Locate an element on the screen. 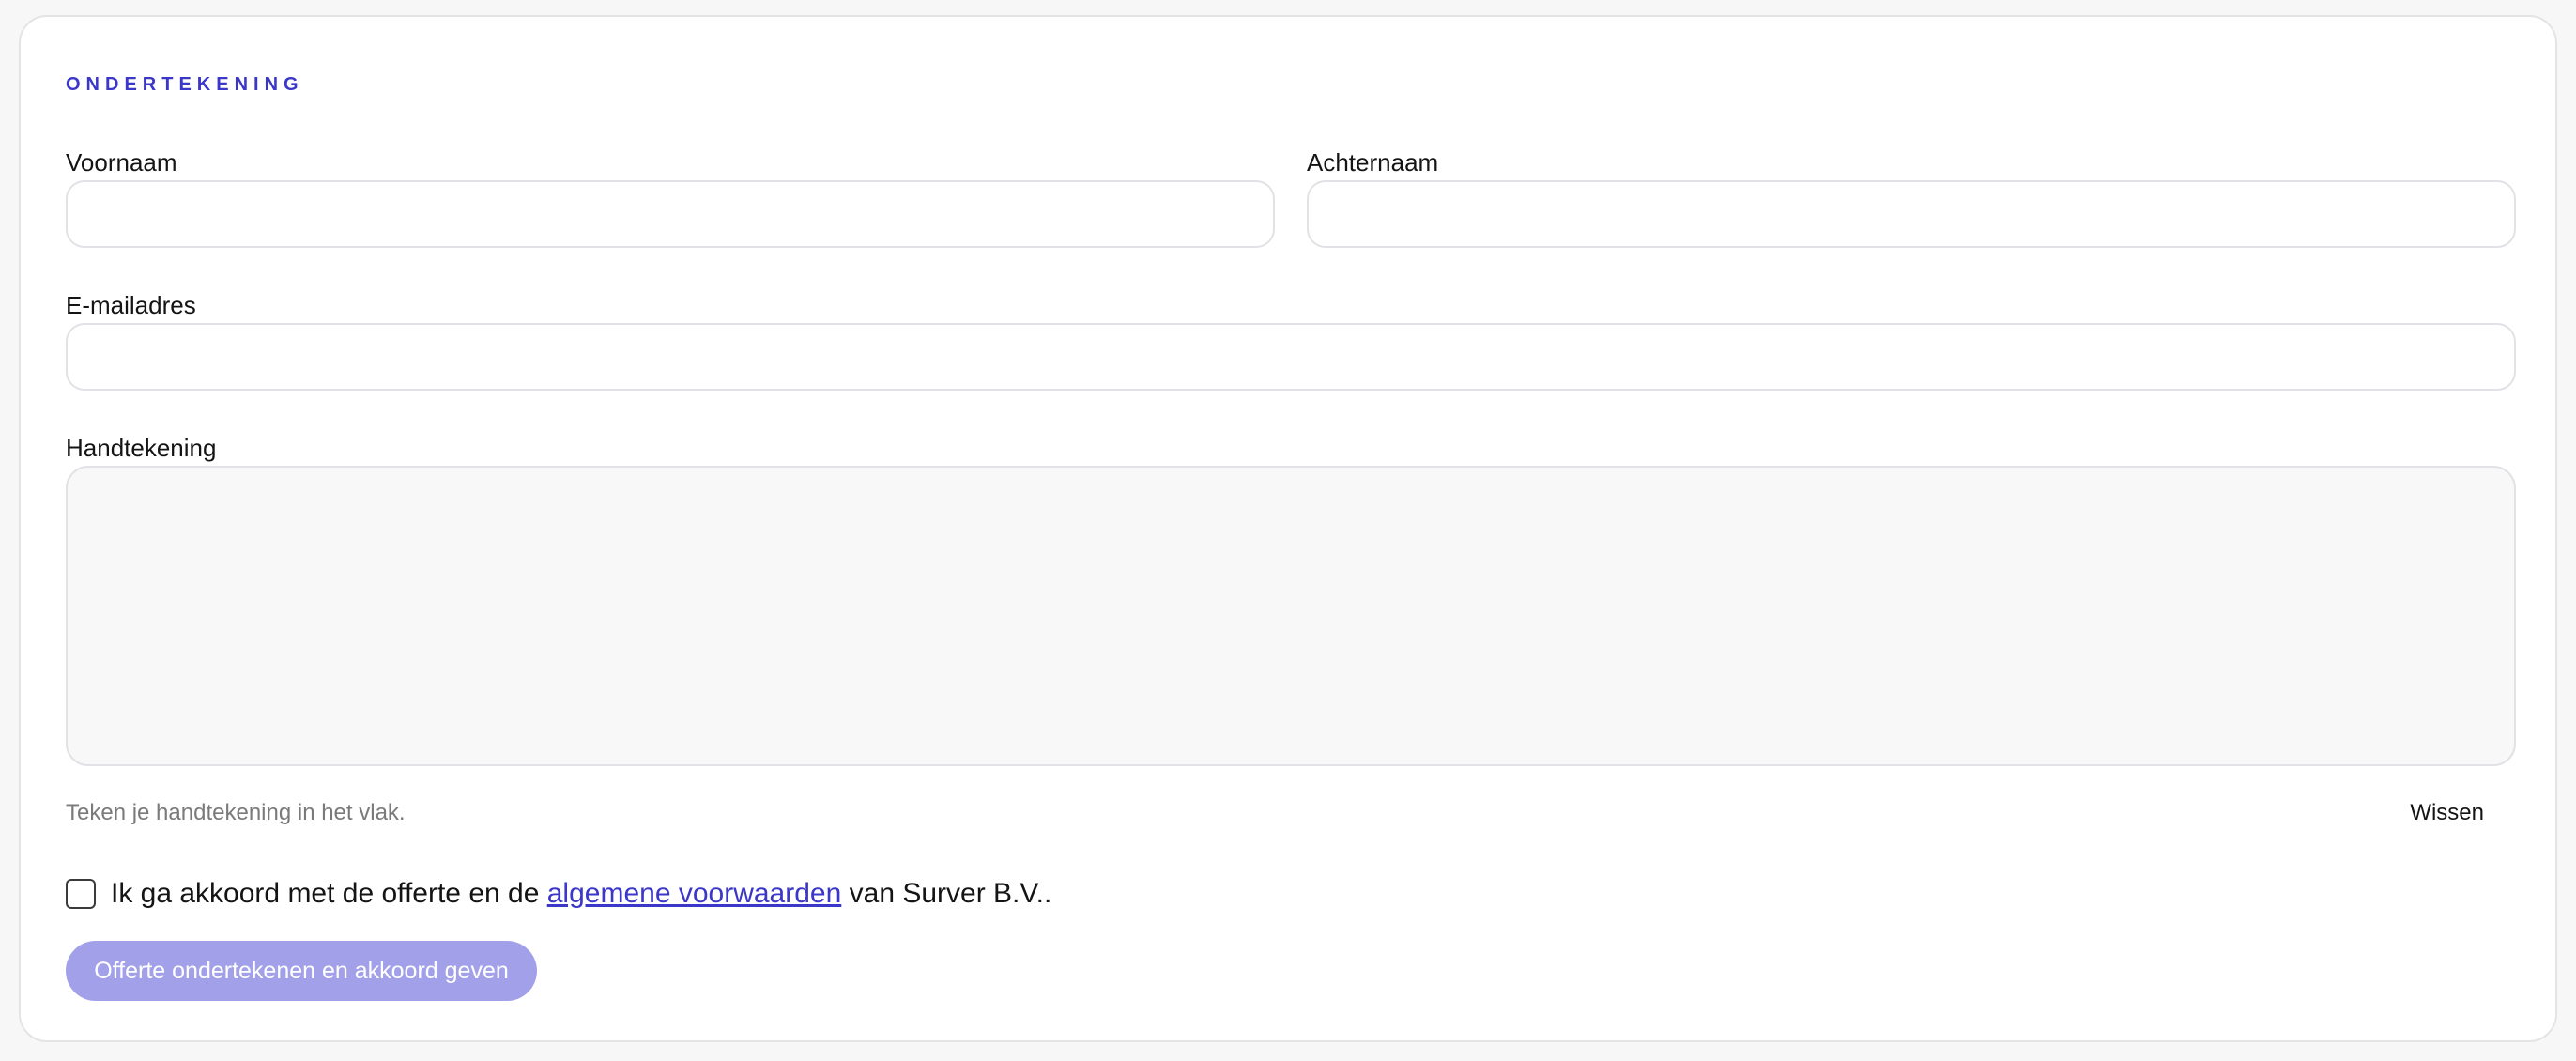 The image size is (2576, 1061). clear-signature-button: Wissen is located at coordinates (2447, 813).